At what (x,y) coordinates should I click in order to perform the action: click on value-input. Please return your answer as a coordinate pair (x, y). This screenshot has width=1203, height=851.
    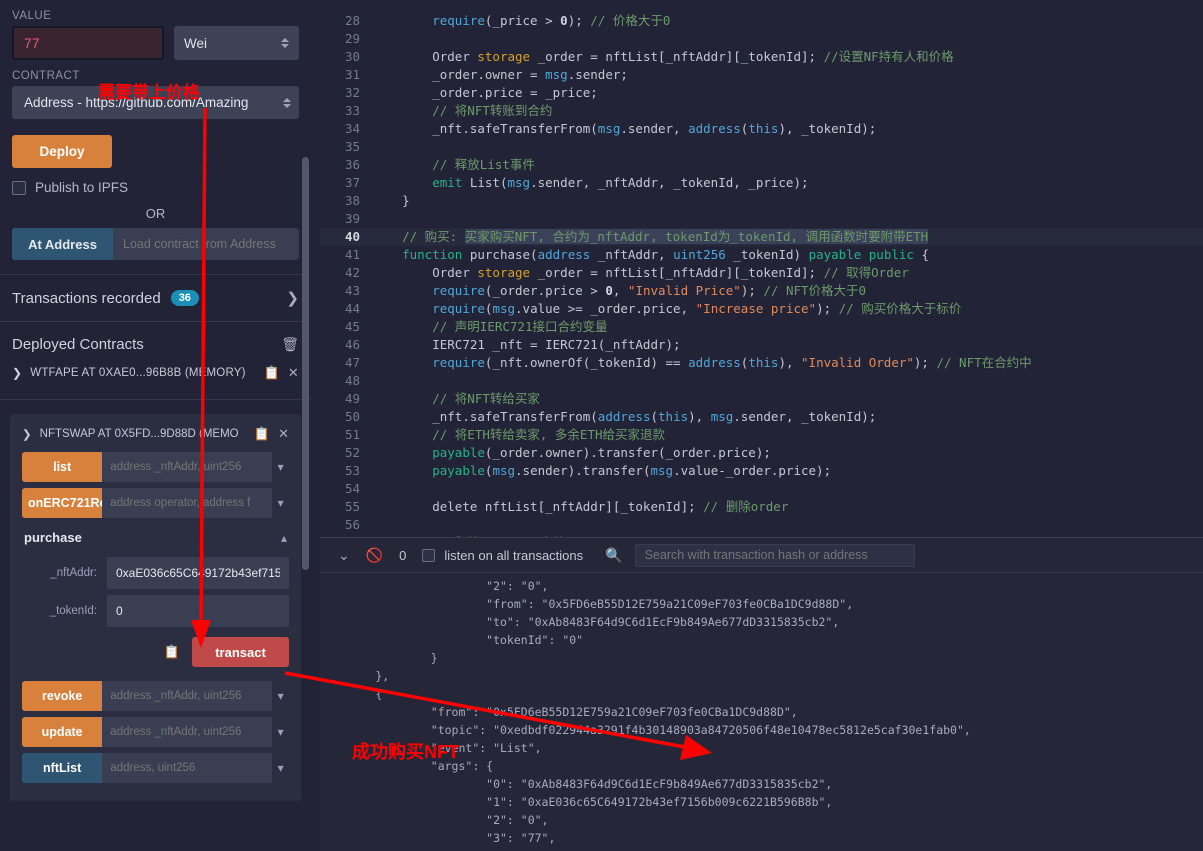
    Looking at the image, I should click on (88, 43).